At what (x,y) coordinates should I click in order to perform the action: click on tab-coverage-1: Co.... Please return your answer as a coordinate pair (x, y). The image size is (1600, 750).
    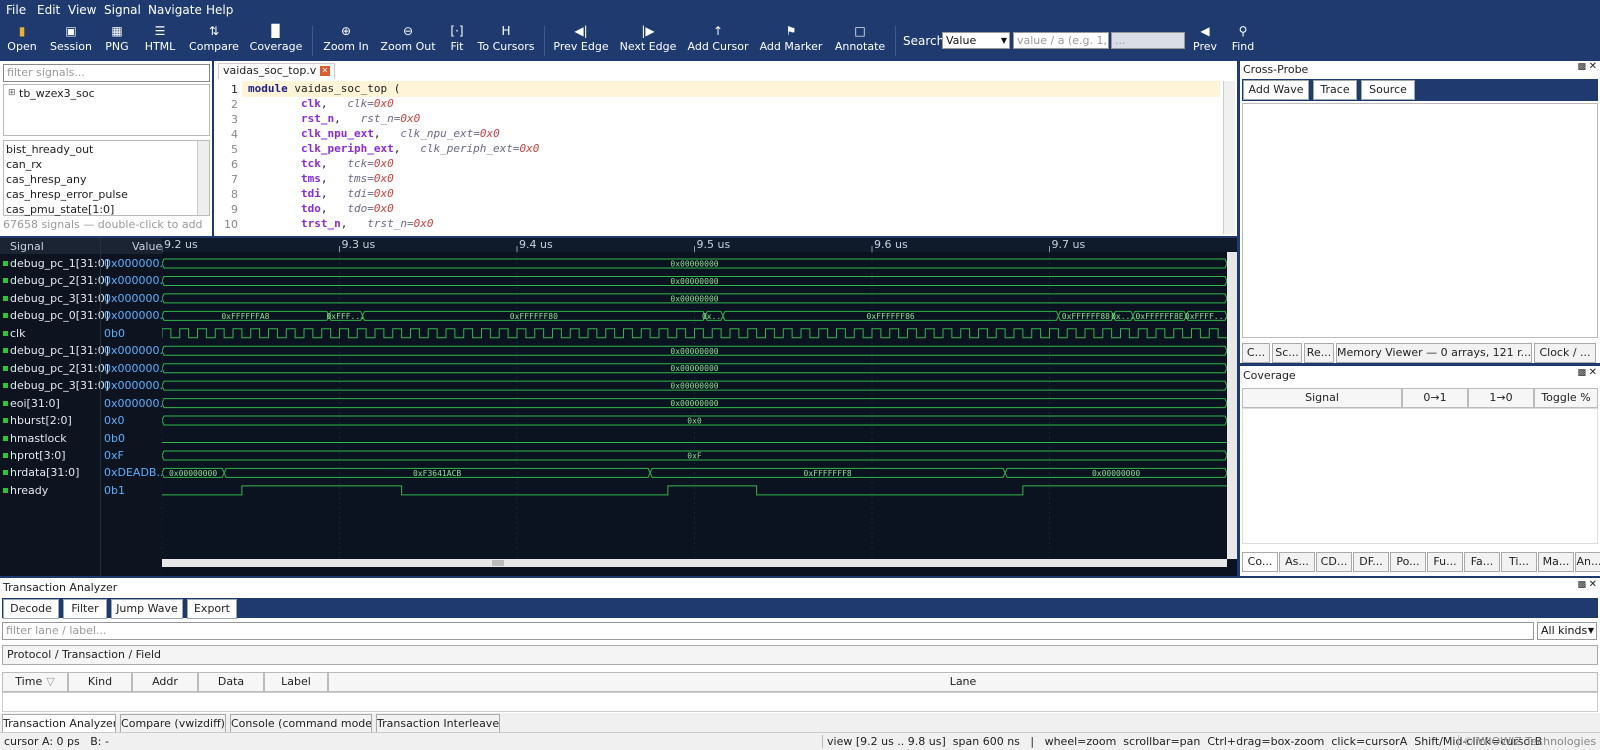
    Looking at the image, I should click on (1260, 562).